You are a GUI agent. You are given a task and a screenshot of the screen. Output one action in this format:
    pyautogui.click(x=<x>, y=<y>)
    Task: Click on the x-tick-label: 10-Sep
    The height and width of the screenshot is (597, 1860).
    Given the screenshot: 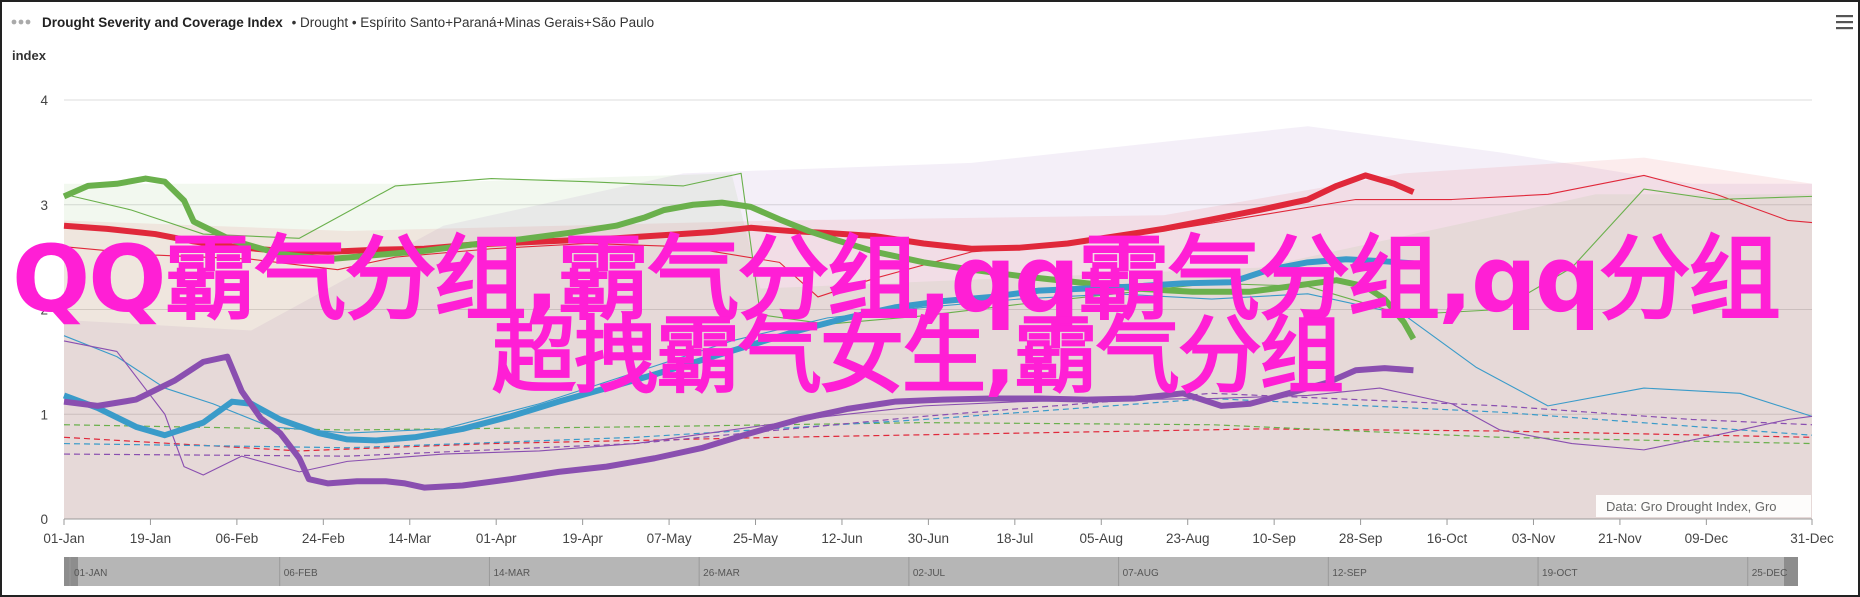 What is the action you would take?
    pyautogui.click(x=1274, y=538)
    